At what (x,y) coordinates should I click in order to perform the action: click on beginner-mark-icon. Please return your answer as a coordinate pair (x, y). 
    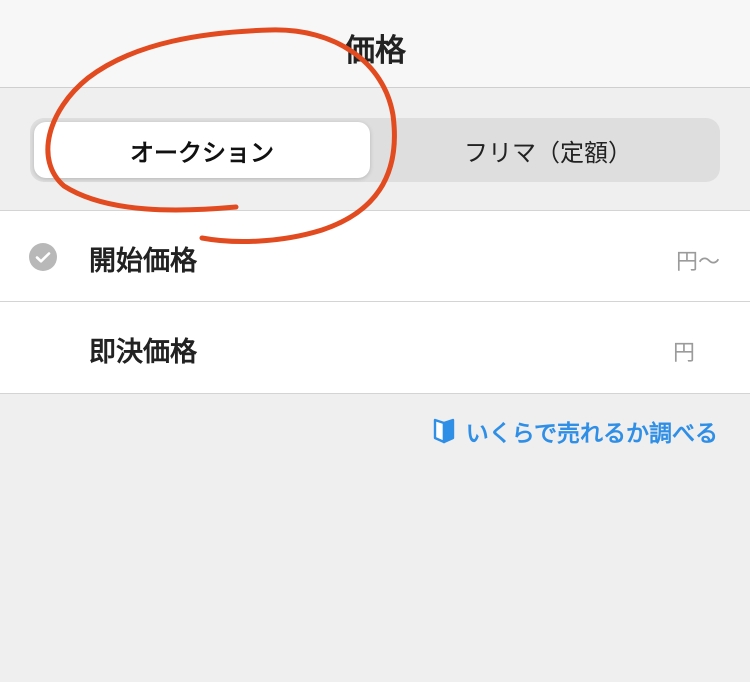
    Looking at the image, I should click on (443, 431).